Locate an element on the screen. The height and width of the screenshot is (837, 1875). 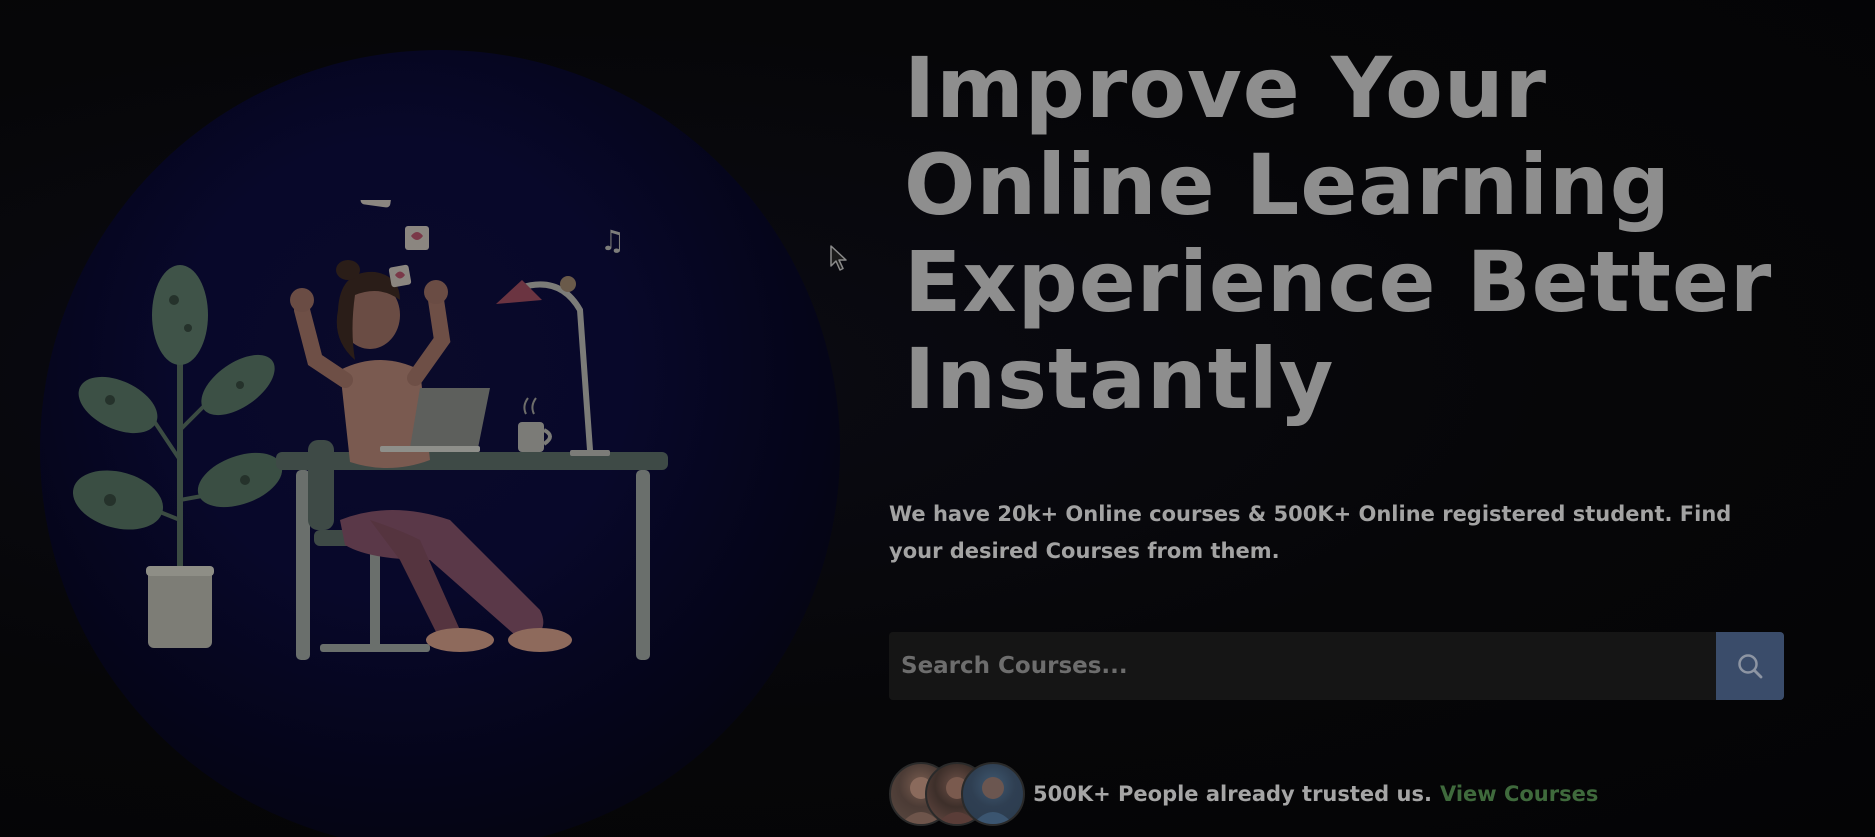
trust-text: 500K+ People already trusted us. is located at coordinates (1232, 794).